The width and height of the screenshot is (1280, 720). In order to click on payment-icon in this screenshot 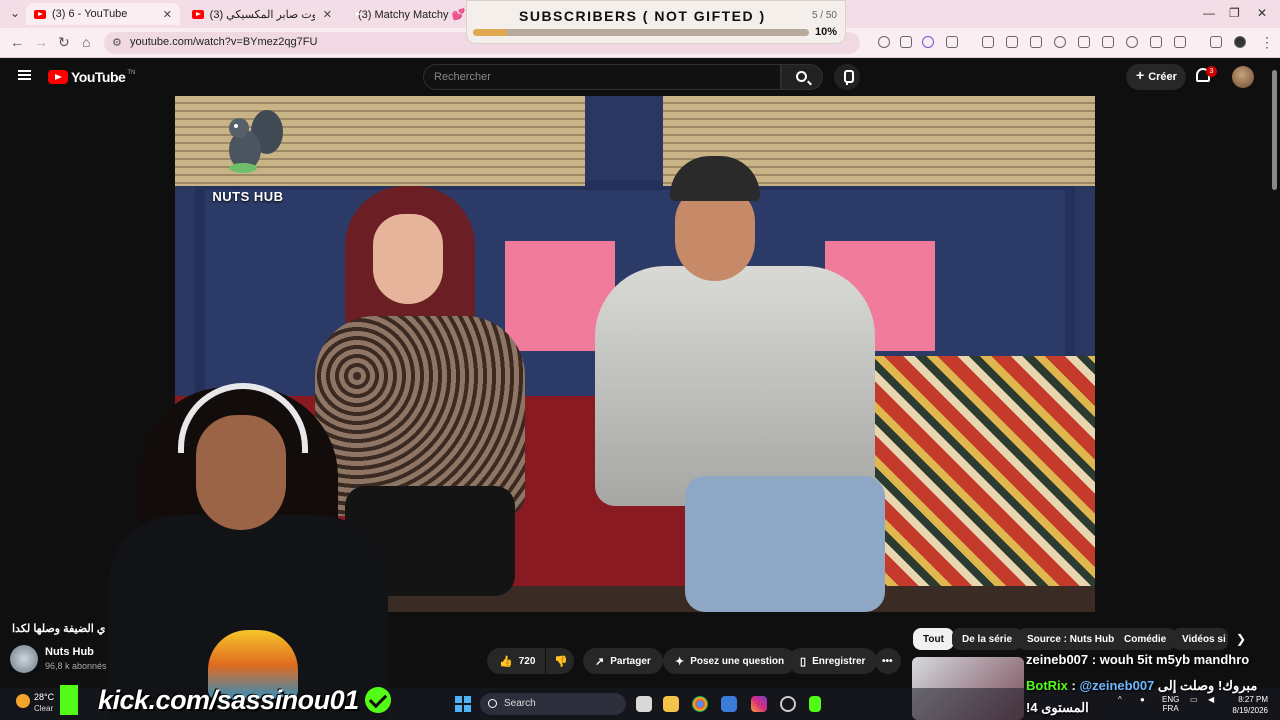, I will do `click(1036, 42)`.